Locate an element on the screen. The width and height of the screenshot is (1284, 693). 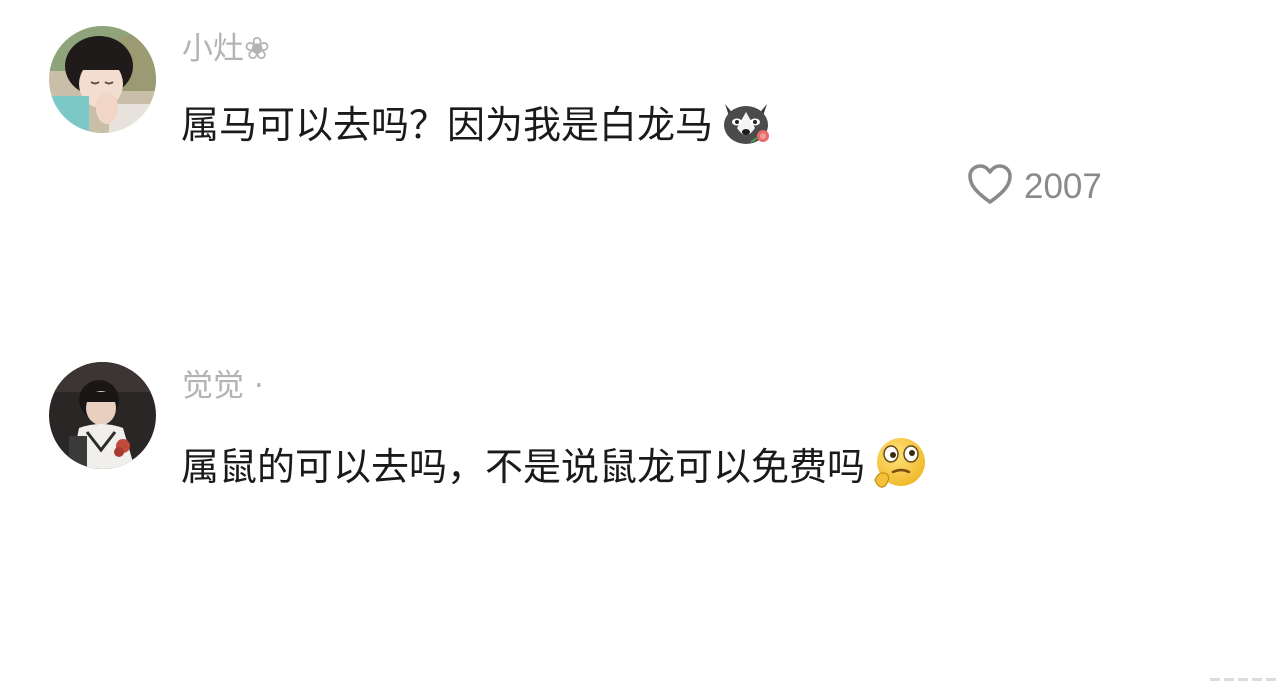
username: 觉觉 · is located at coordinates (223, 386).